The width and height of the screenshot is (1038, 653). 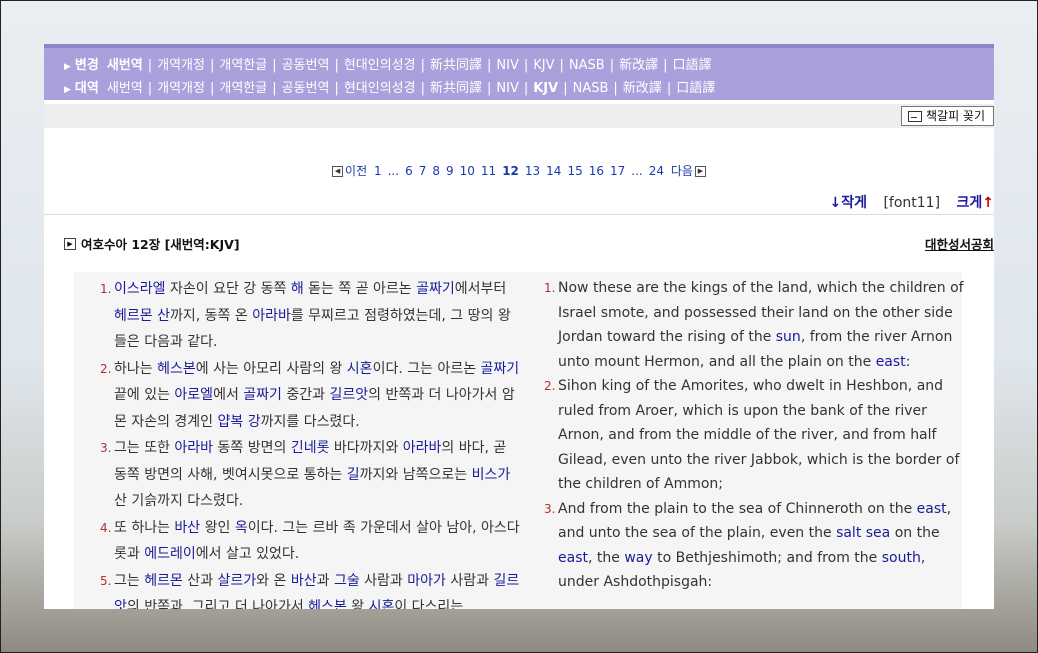 I want to click on dictionary-link: 길, so click(x=353, y=475).